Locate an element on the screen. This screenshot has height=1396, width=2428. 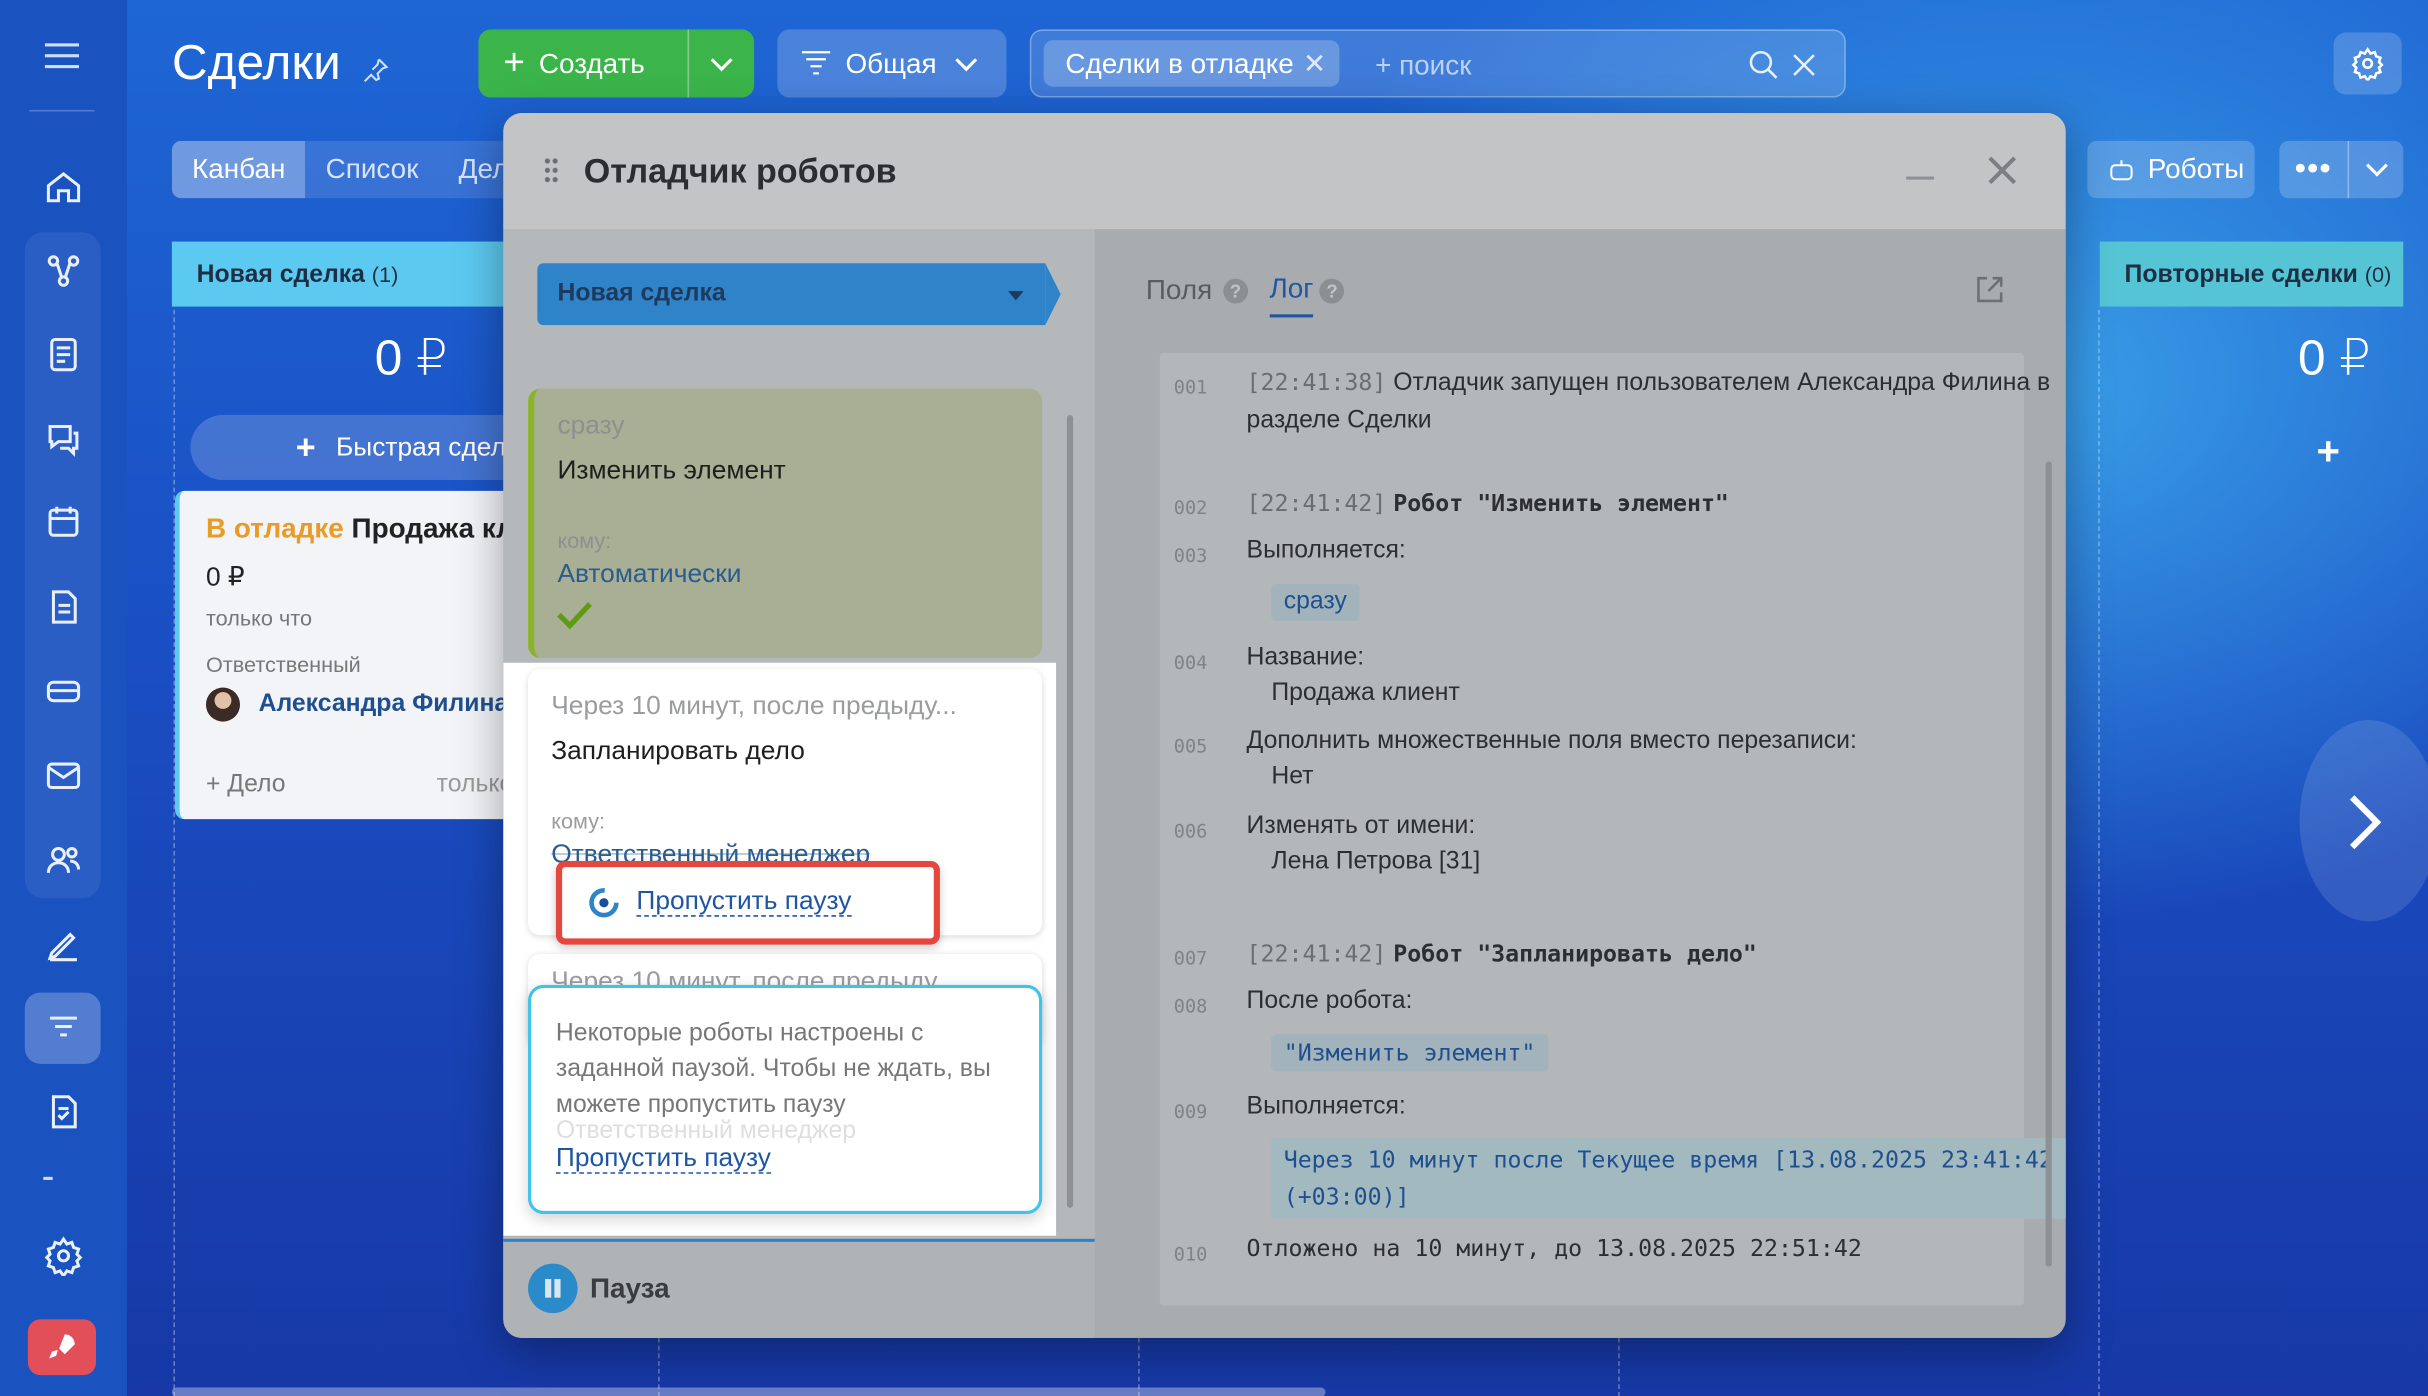
more-dropdown is located at coordinates (2375, 169).